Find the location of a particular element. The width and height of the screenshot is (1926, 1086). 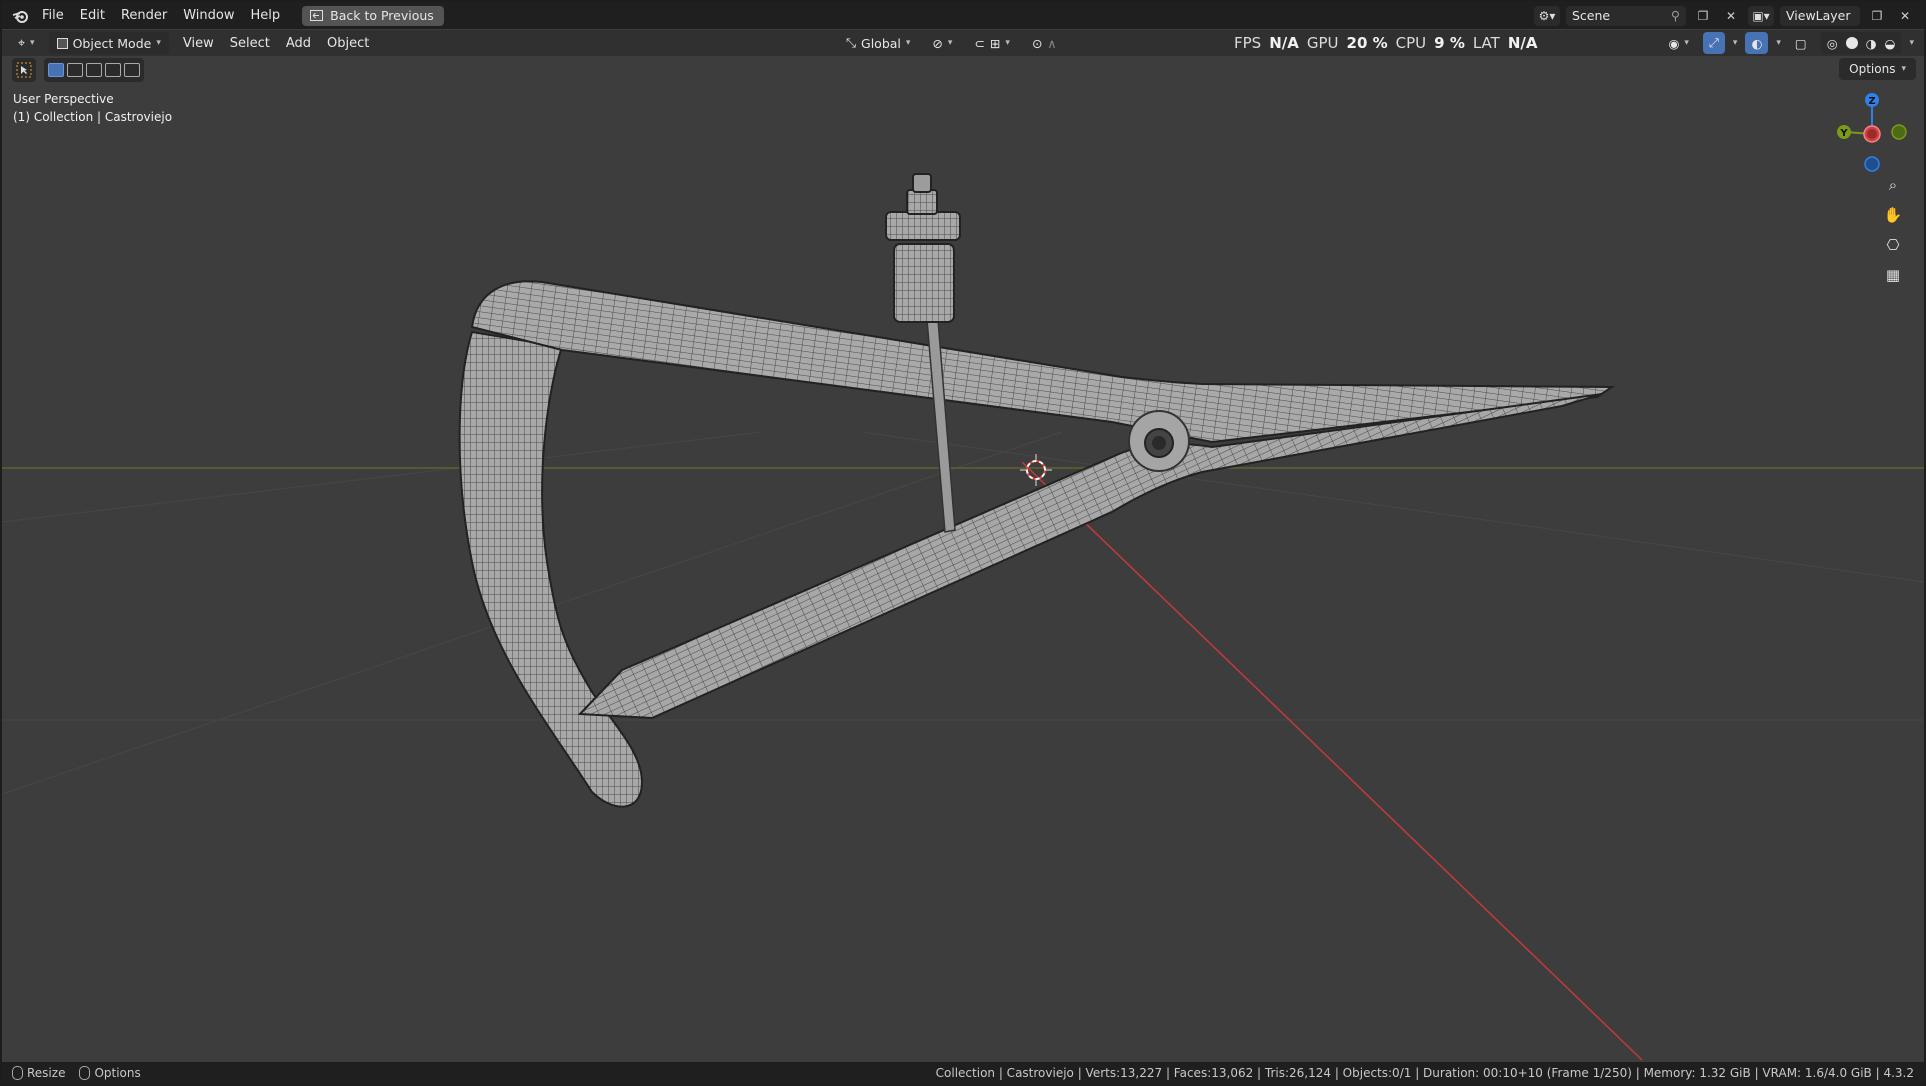

solid-shading-icon is located at coordinates (1851, 43).